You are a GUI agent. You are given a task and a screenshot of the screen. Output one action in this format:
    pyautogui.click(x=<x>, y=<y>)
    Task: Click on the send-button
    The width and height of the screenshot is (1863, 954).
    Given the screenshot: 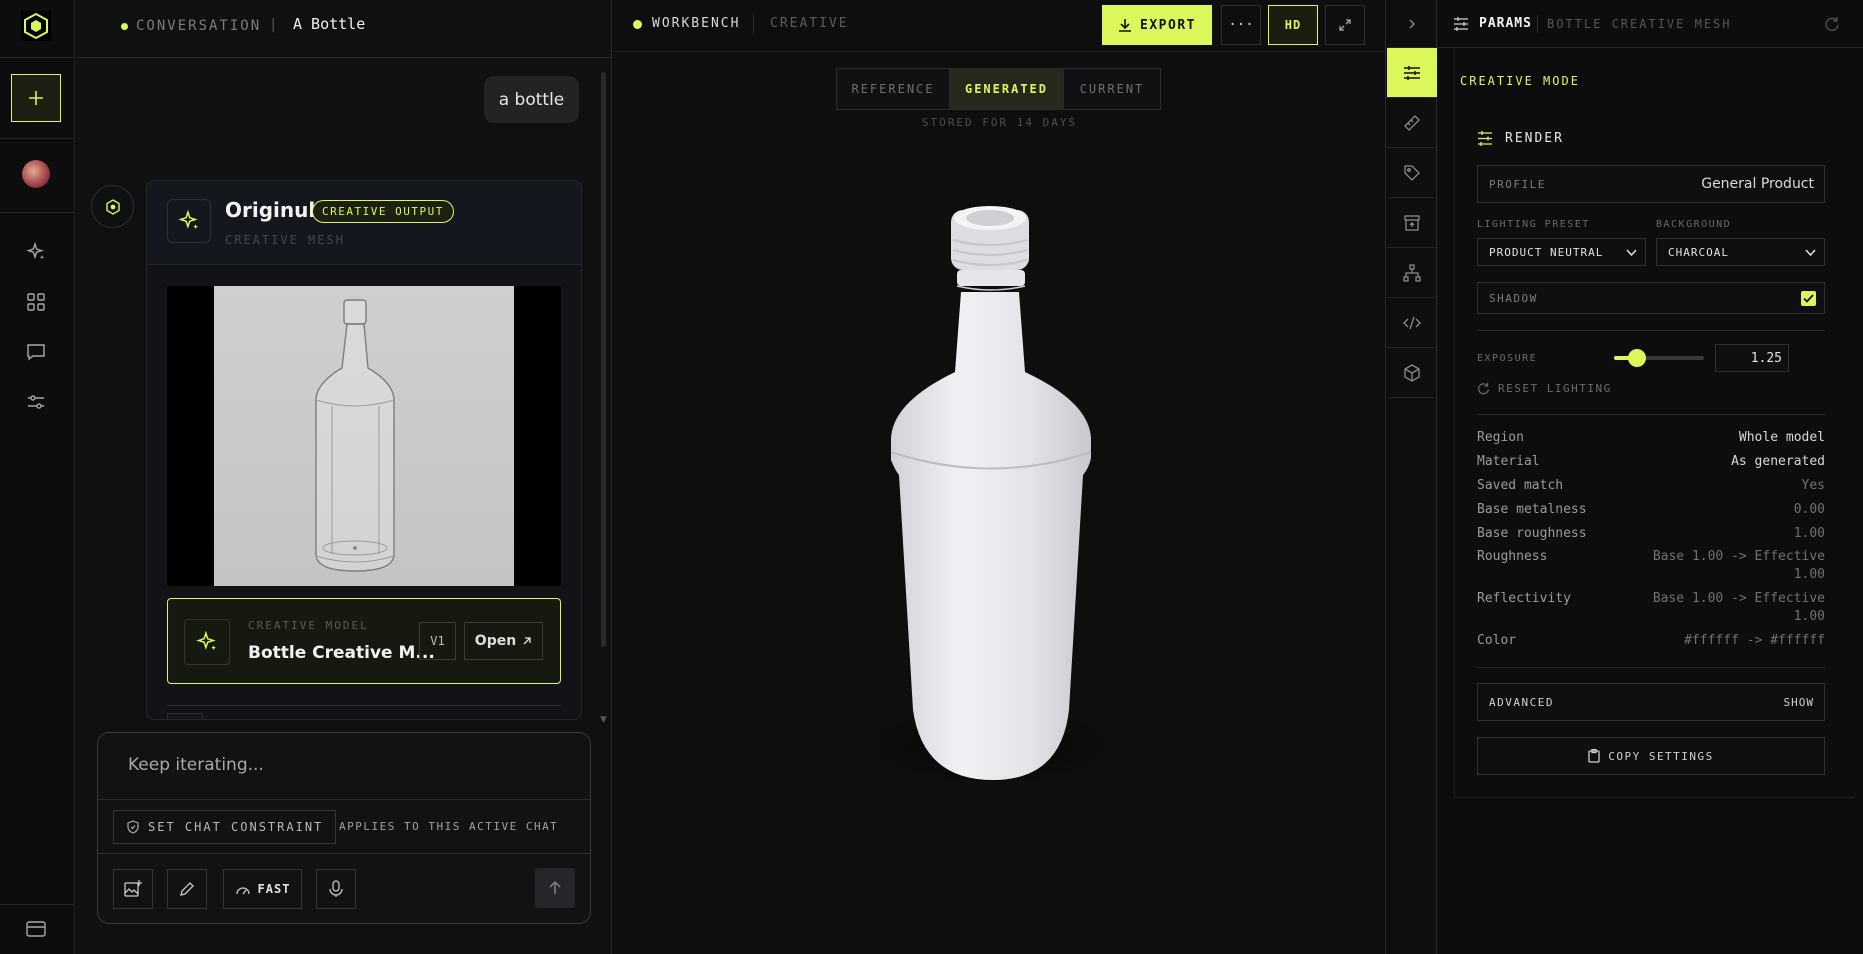 What is the action you would take?
    pyautogui.click(x=555, y=888)
    